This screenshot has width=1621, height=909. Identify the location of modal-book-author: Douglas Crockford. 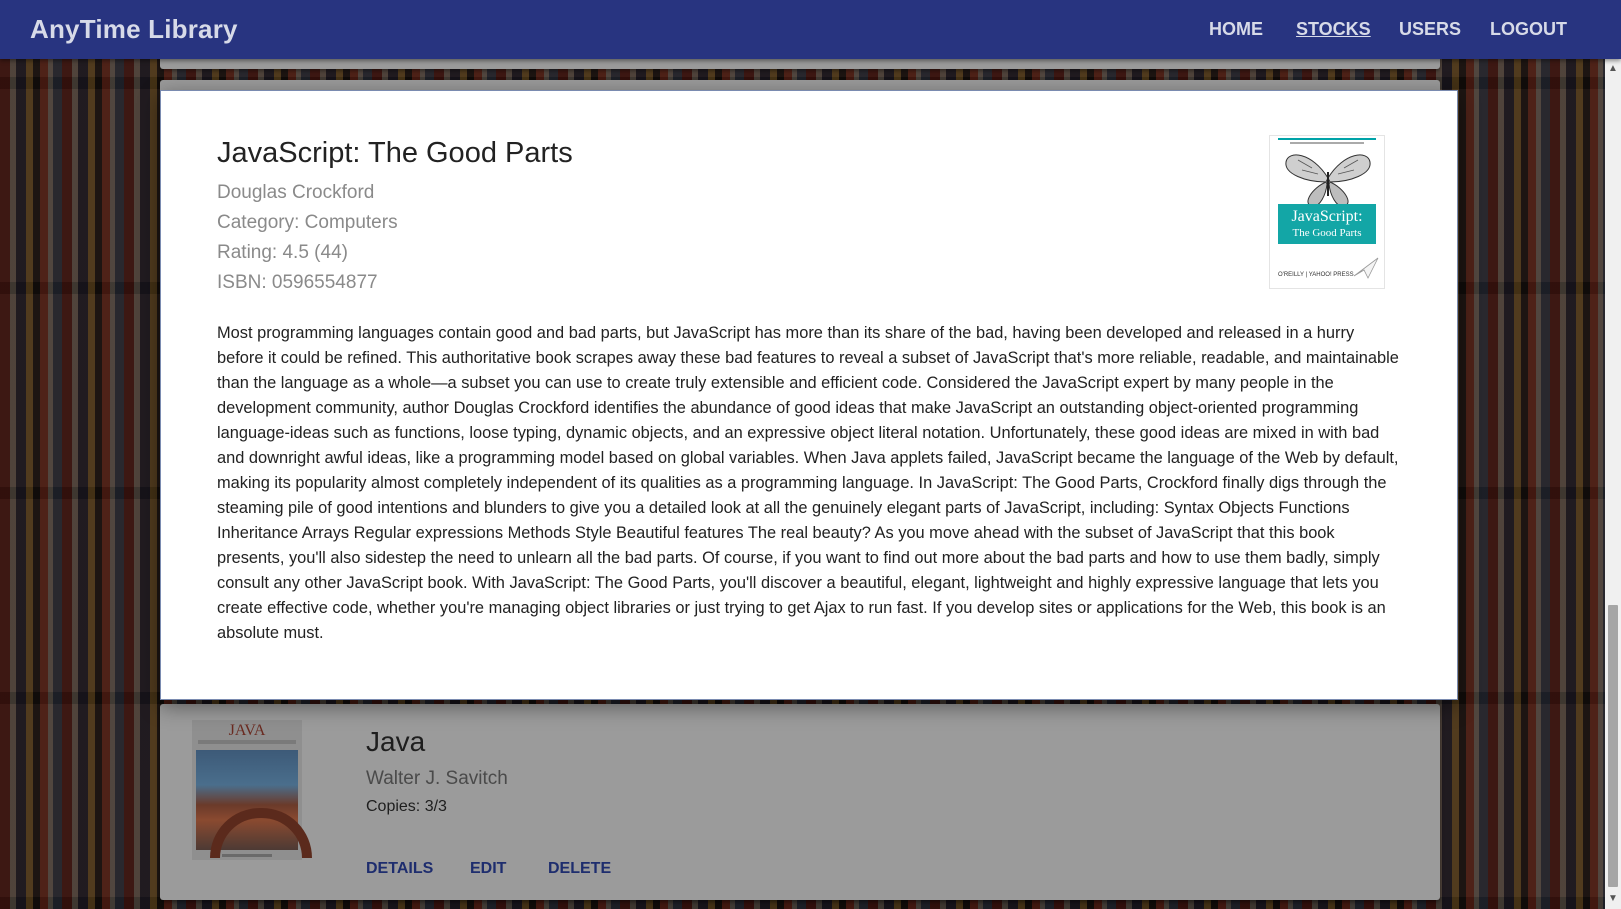
(296, 192).